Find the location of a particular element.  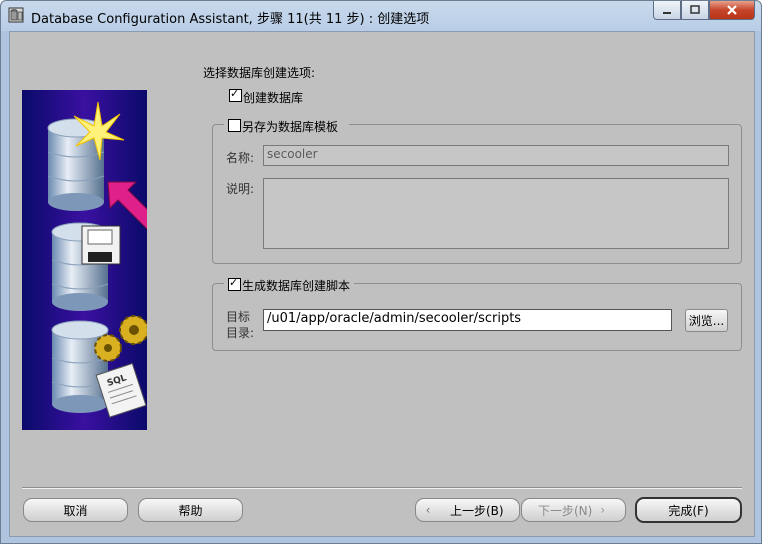

maximize-icon is located at coordinates (695, 9).